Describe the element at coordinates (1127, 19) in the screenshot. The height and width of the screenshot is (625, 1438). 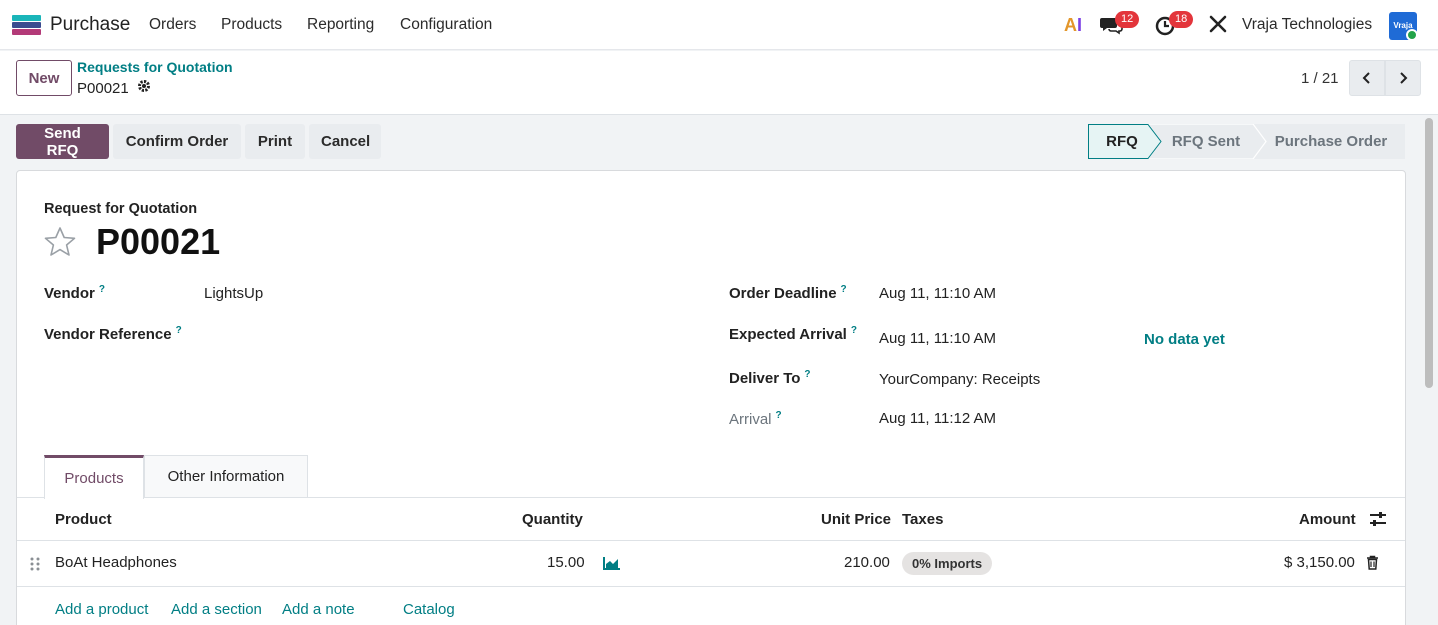
I see `messages-badge: 12` at that location.